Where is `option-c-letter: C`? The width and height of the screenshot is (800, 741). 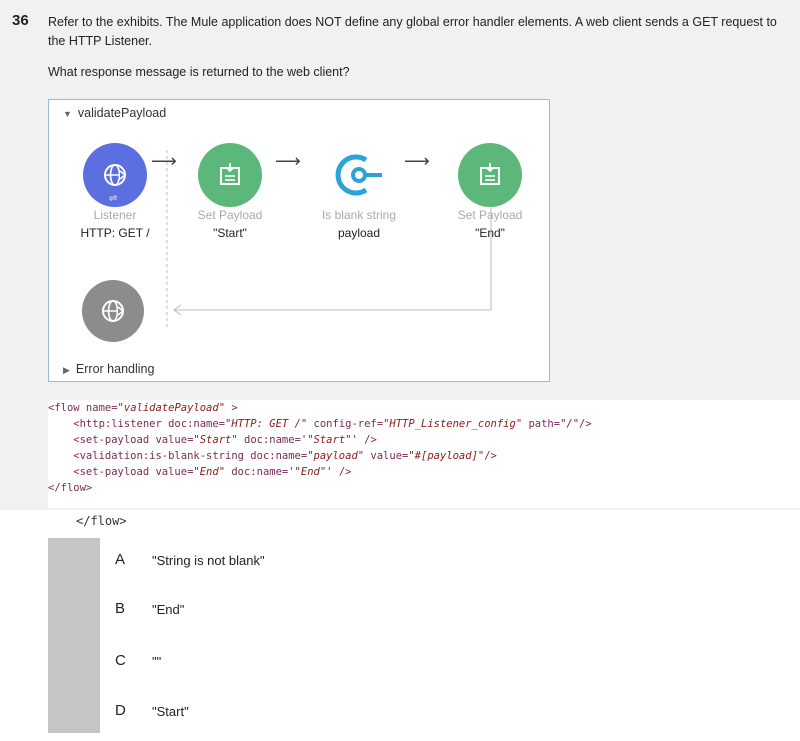 option-c-letter: C is located at coordinates (120, 660).